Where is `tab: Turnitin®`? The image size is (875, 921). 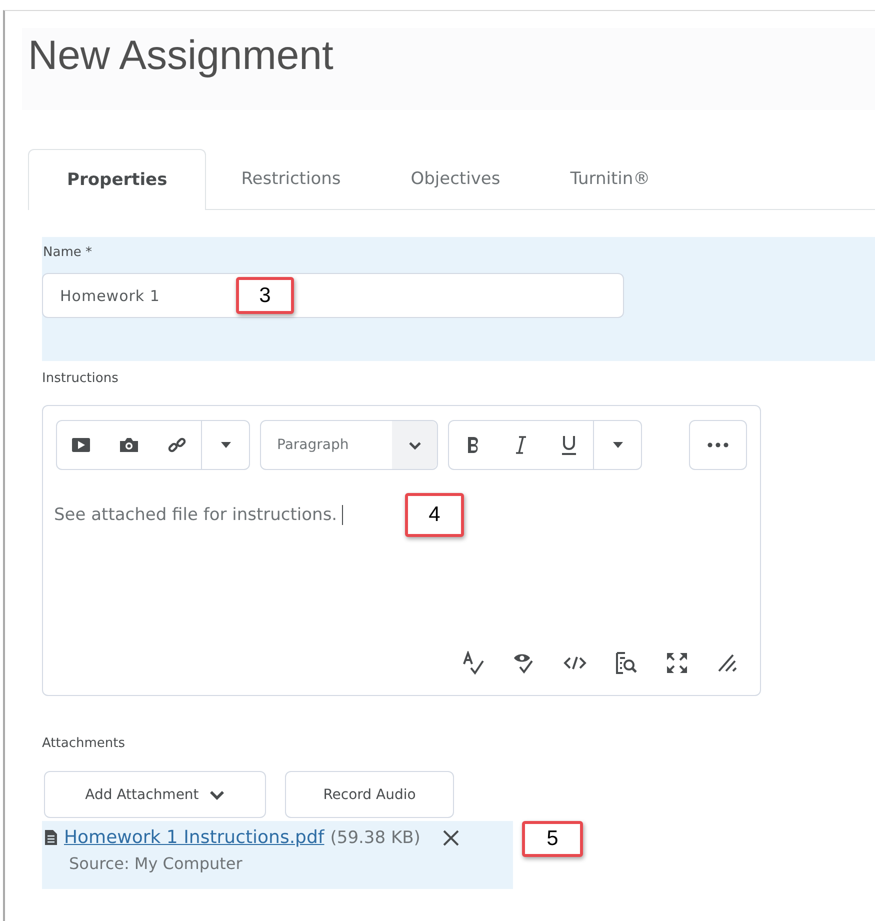
tab: Turnitin® is located at coordinates (610, 179).